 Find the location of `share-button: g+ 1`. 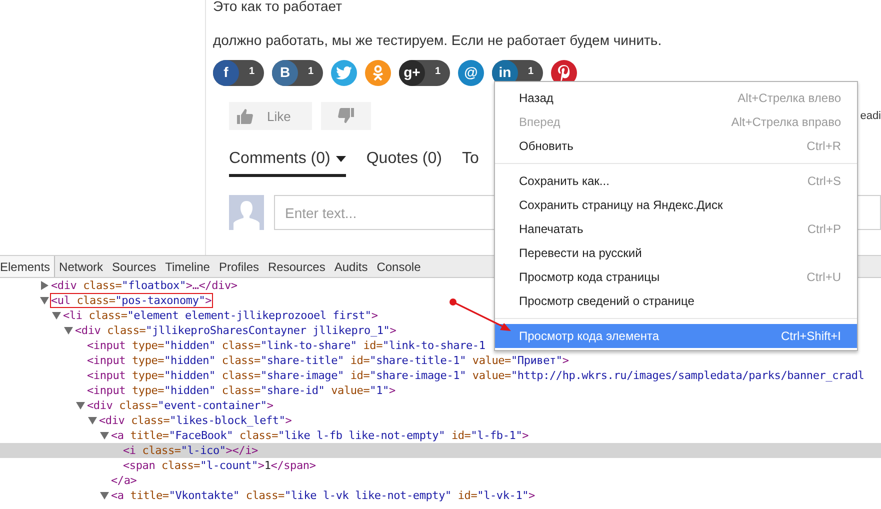

share-button: g+ 1 is located at coordinates (424, 73).